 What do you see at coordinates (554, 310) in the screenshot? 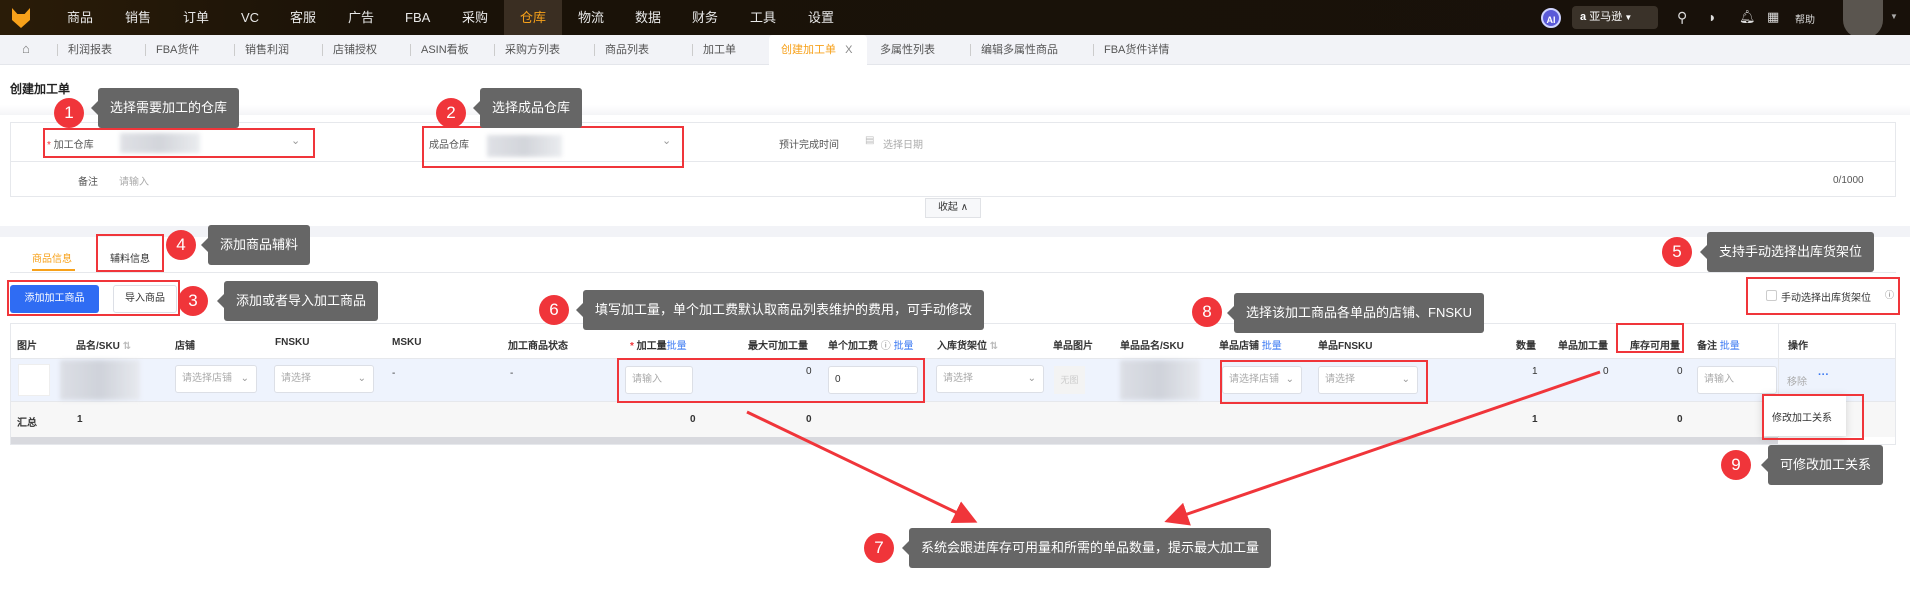
I see `step-badge: 6` at bounding box center [554, 310].